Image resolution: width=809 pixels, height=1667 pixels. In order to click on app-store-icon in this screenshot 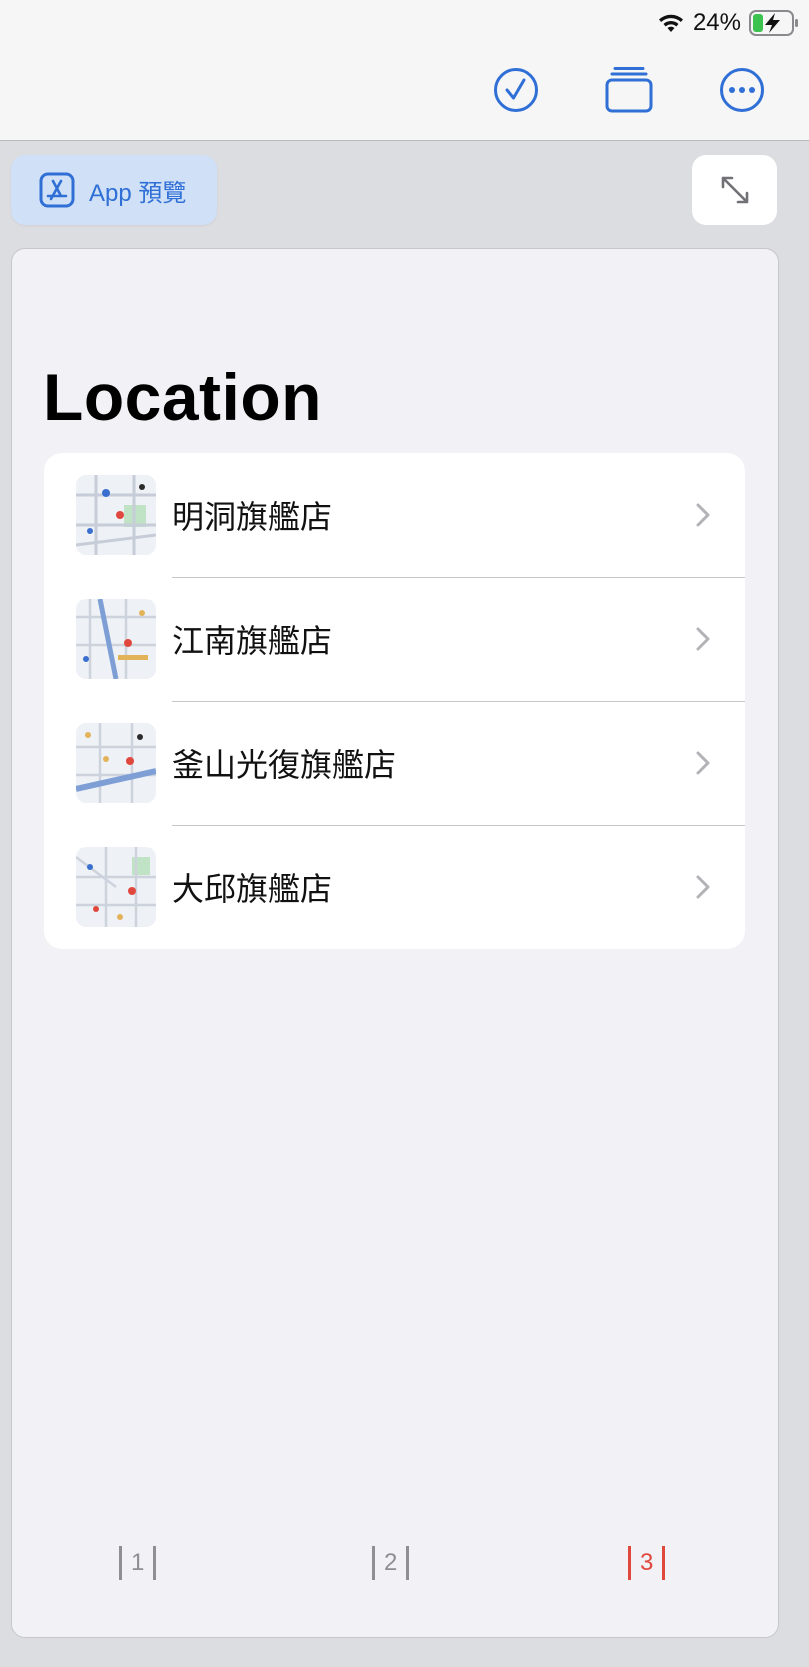, I will do `click(57, 190)`.